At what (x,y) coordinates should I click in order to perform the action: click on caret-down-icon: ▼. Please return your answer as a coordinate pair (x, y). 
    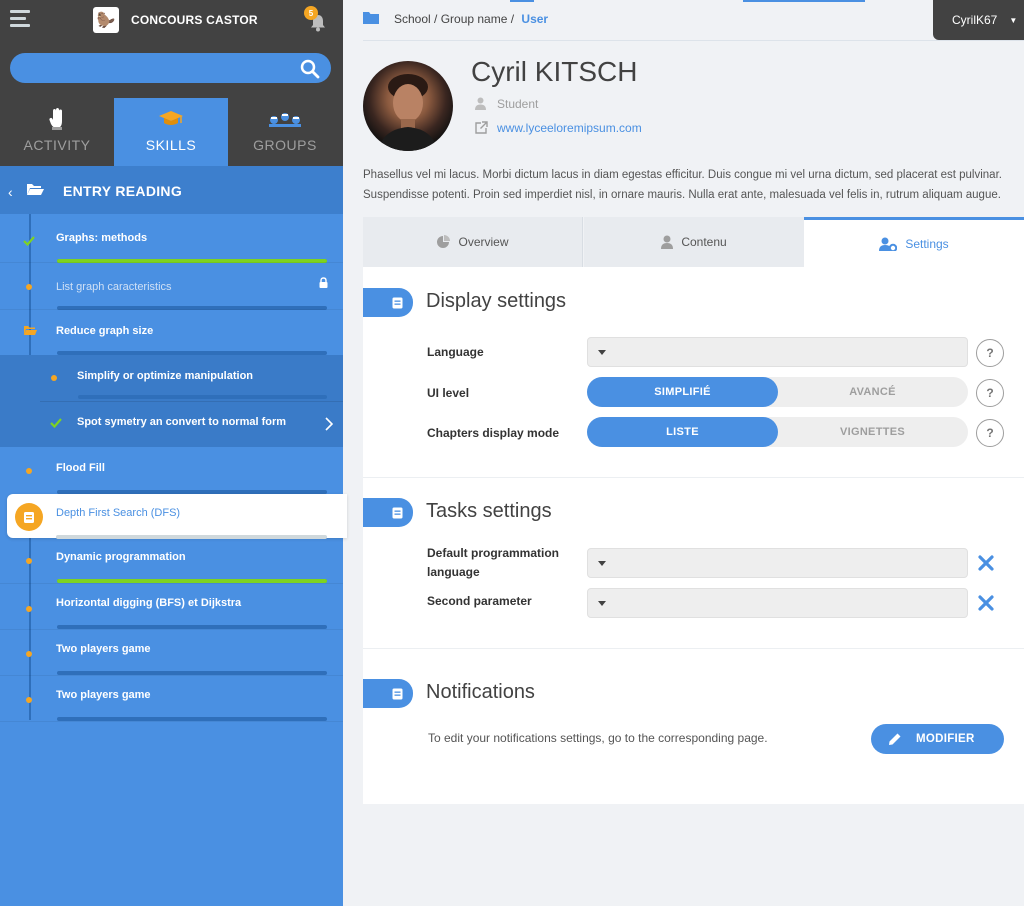
    Looking at the image, I should click on (1013, 20).